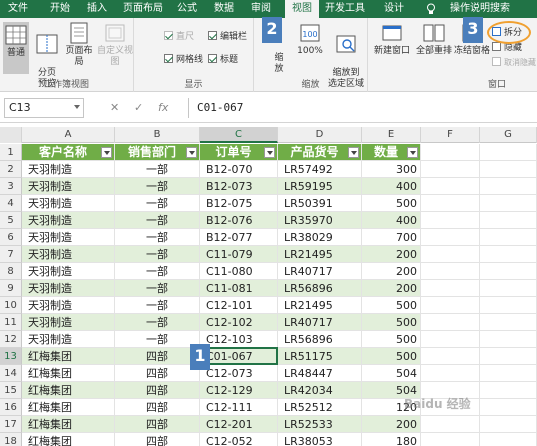 This screenshot has height=446, width=537. What do you see at coordinates (11, 356) in the screenshot?
I see `row-header-13: 13` at bounding box center [11, 356].